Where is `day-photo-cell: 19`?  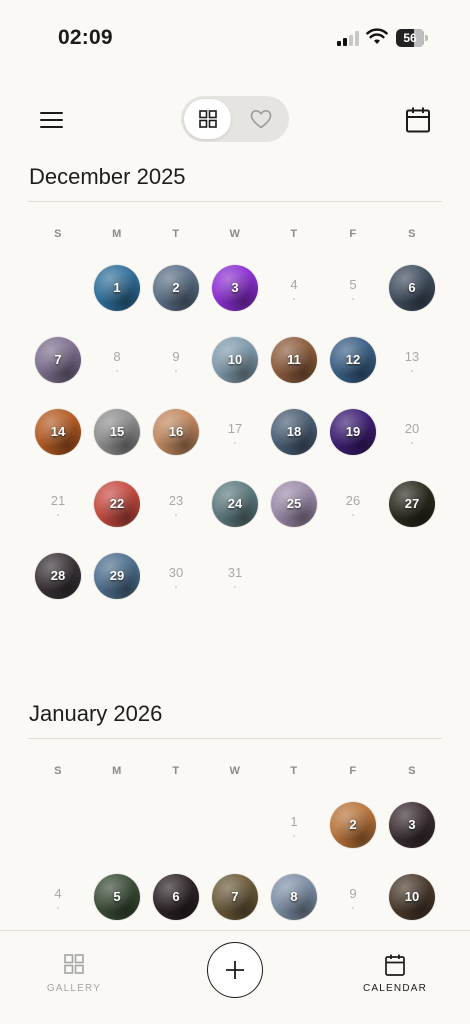
day-photo-cell: 19 is located at coordinates (353, 432).